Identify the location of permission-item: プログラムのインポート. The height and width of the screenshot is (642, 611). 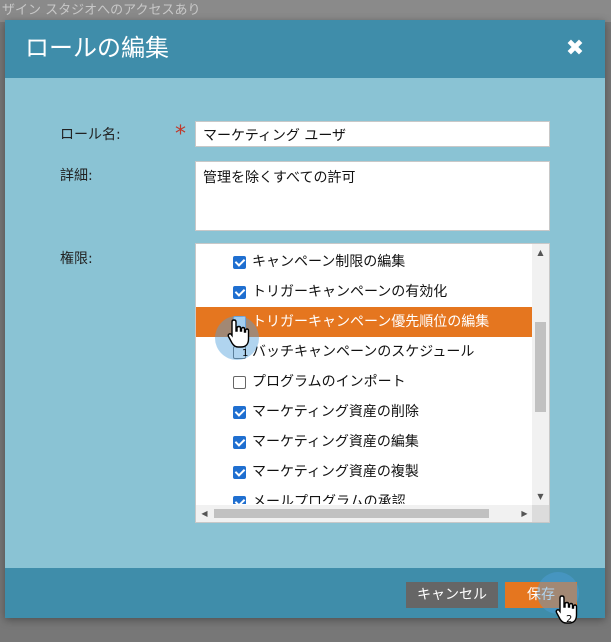
(364, 382).